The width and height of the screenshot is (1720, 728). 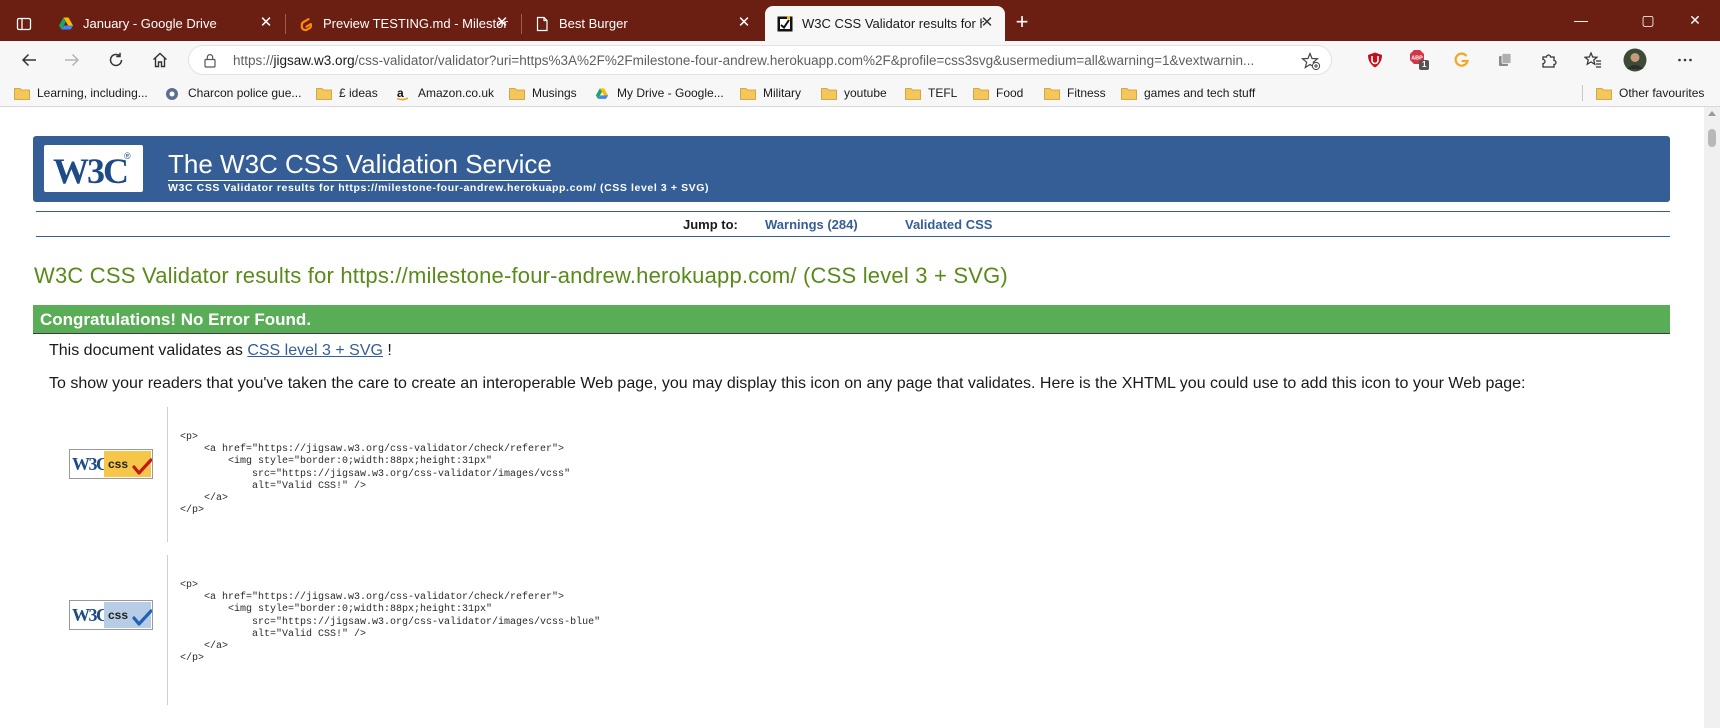 I want to click on page-scrollbar, so click(x=1712, y=417).